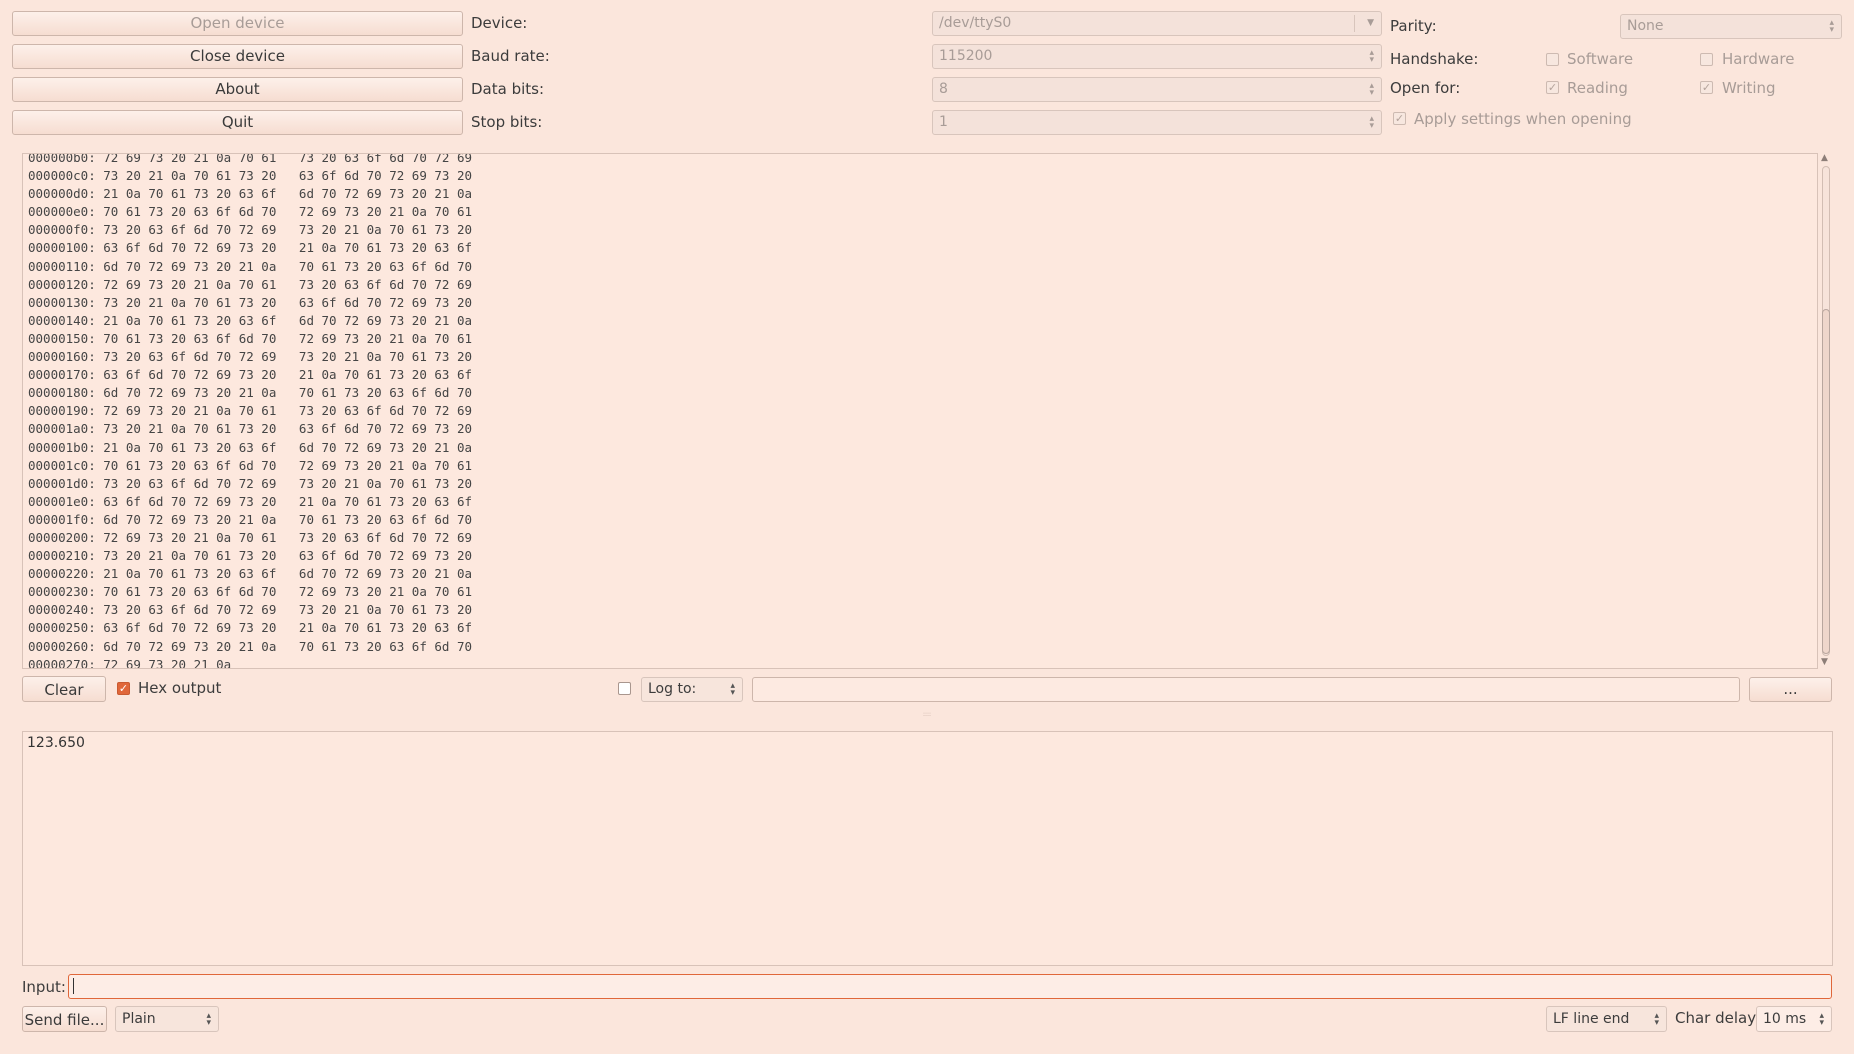 Image resolution: width=1854 pixels, height=1054 pixels. Describe the element at coordinates (950, 986) in the screenshot. I see `input-field` at that location.